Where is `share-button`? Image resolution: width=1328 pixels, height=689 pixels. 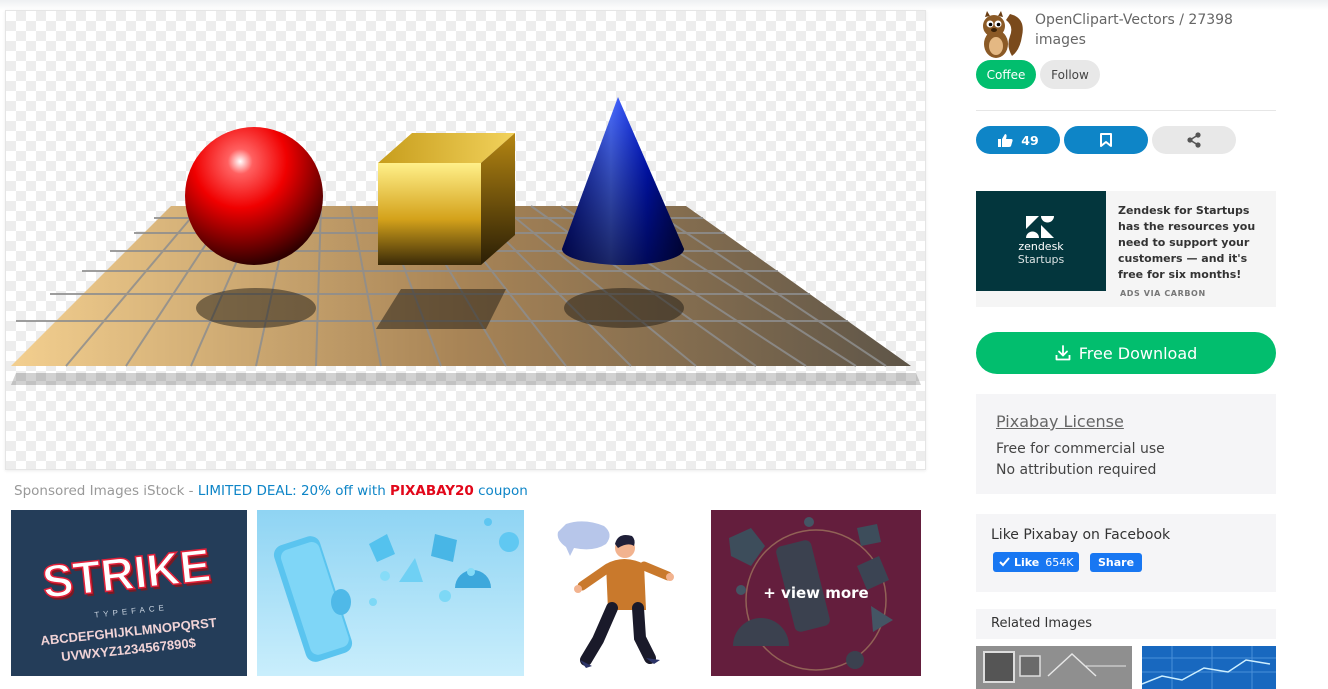 share-button is located at coordinates (1194, 140).